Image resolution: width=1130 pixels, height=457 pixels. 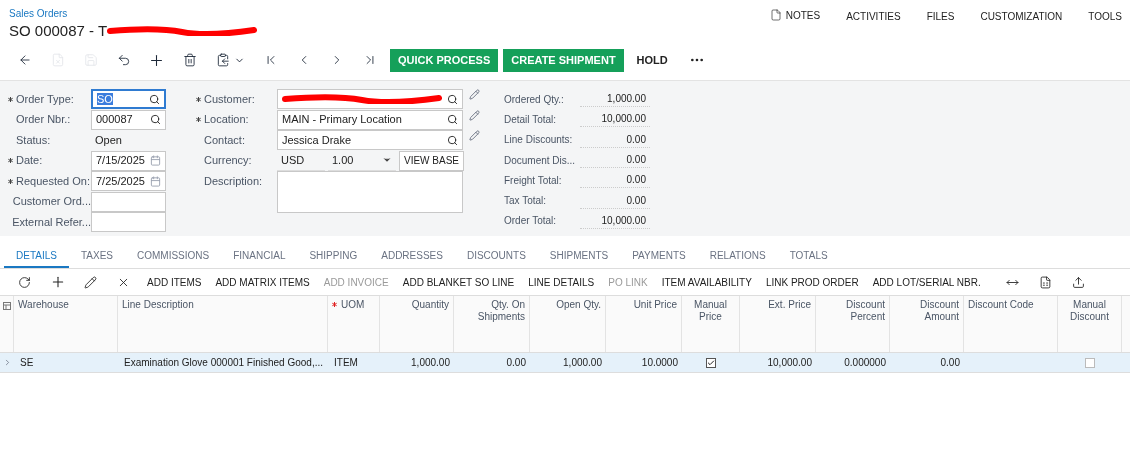 I want to click on tab: FINANCIAL, so click(x=259, y=256).